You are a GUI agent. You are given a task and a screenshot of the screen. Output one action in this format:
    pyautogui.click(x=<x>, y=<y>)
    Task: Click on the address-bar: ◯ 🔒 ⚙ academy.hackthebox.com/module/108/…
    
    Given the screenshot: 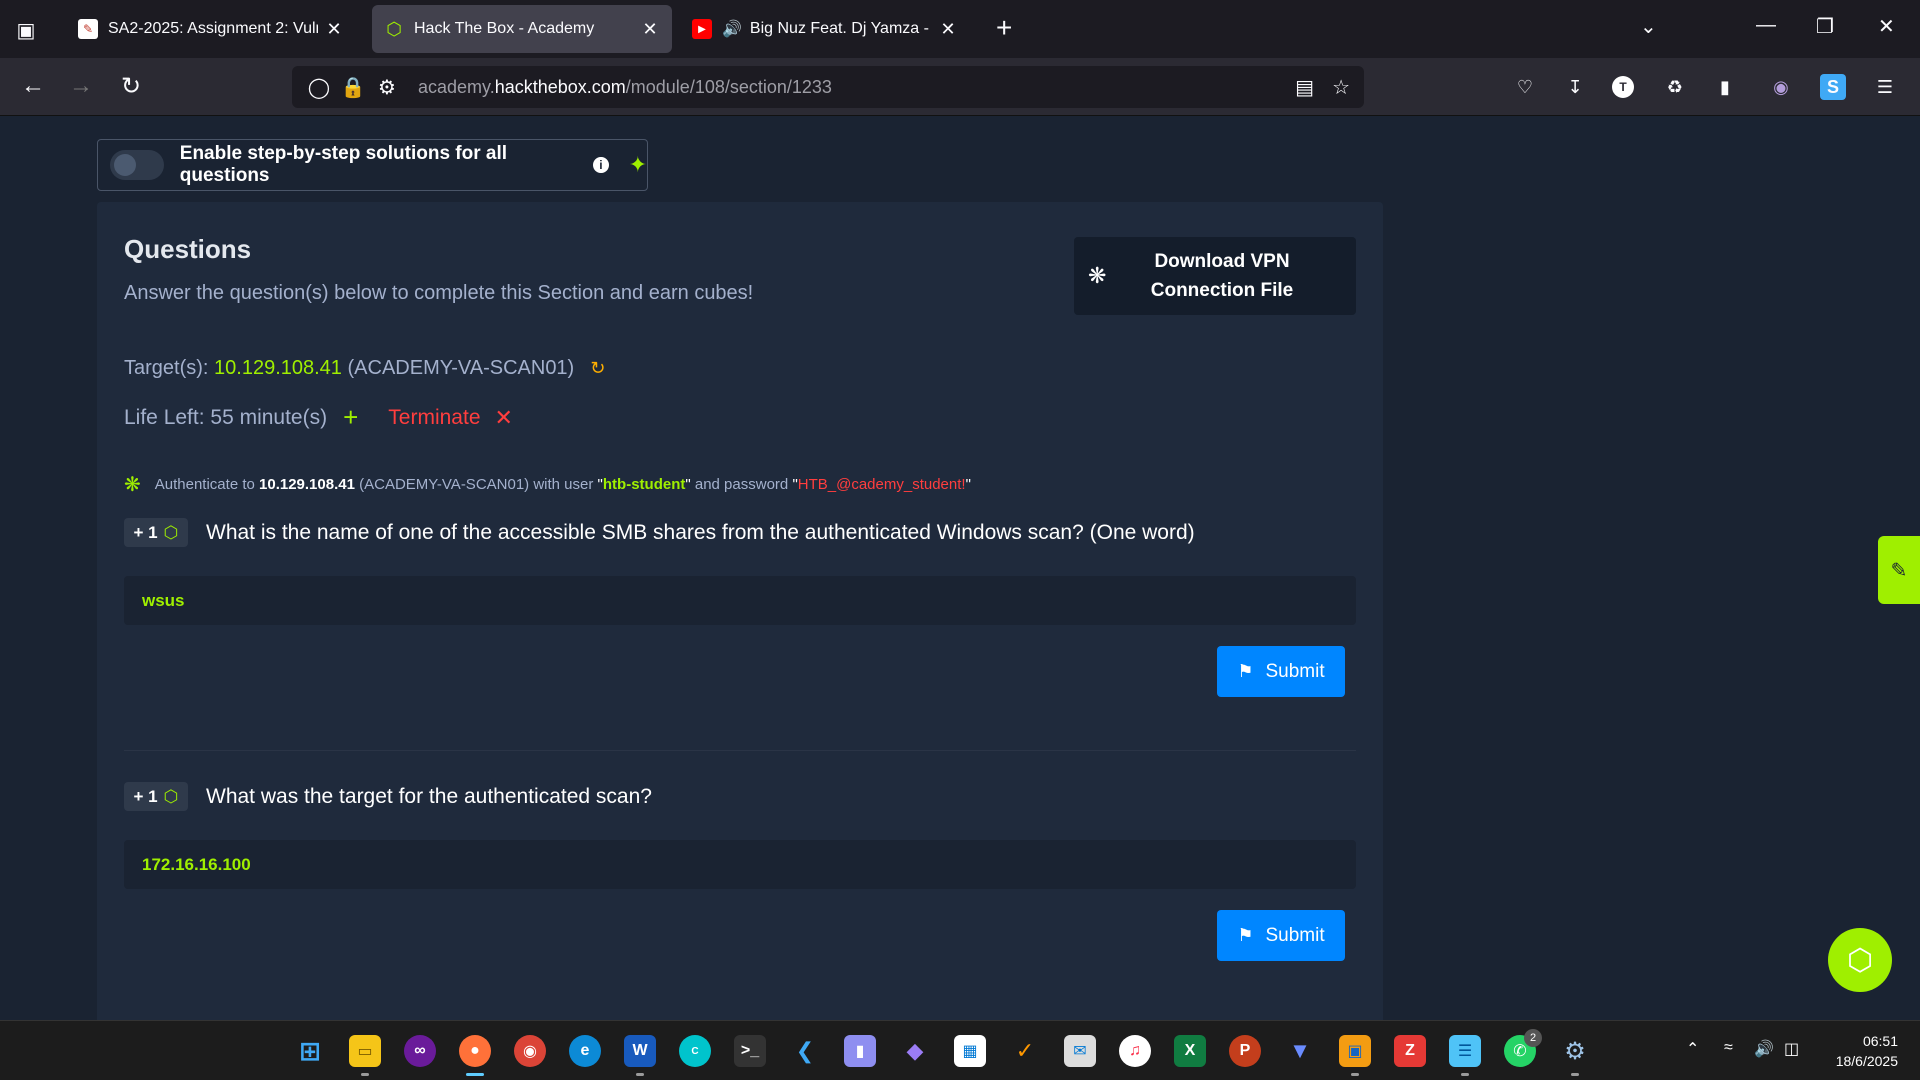 What is the action you would take?
    pyautogui.click(x=828, y=87)
    